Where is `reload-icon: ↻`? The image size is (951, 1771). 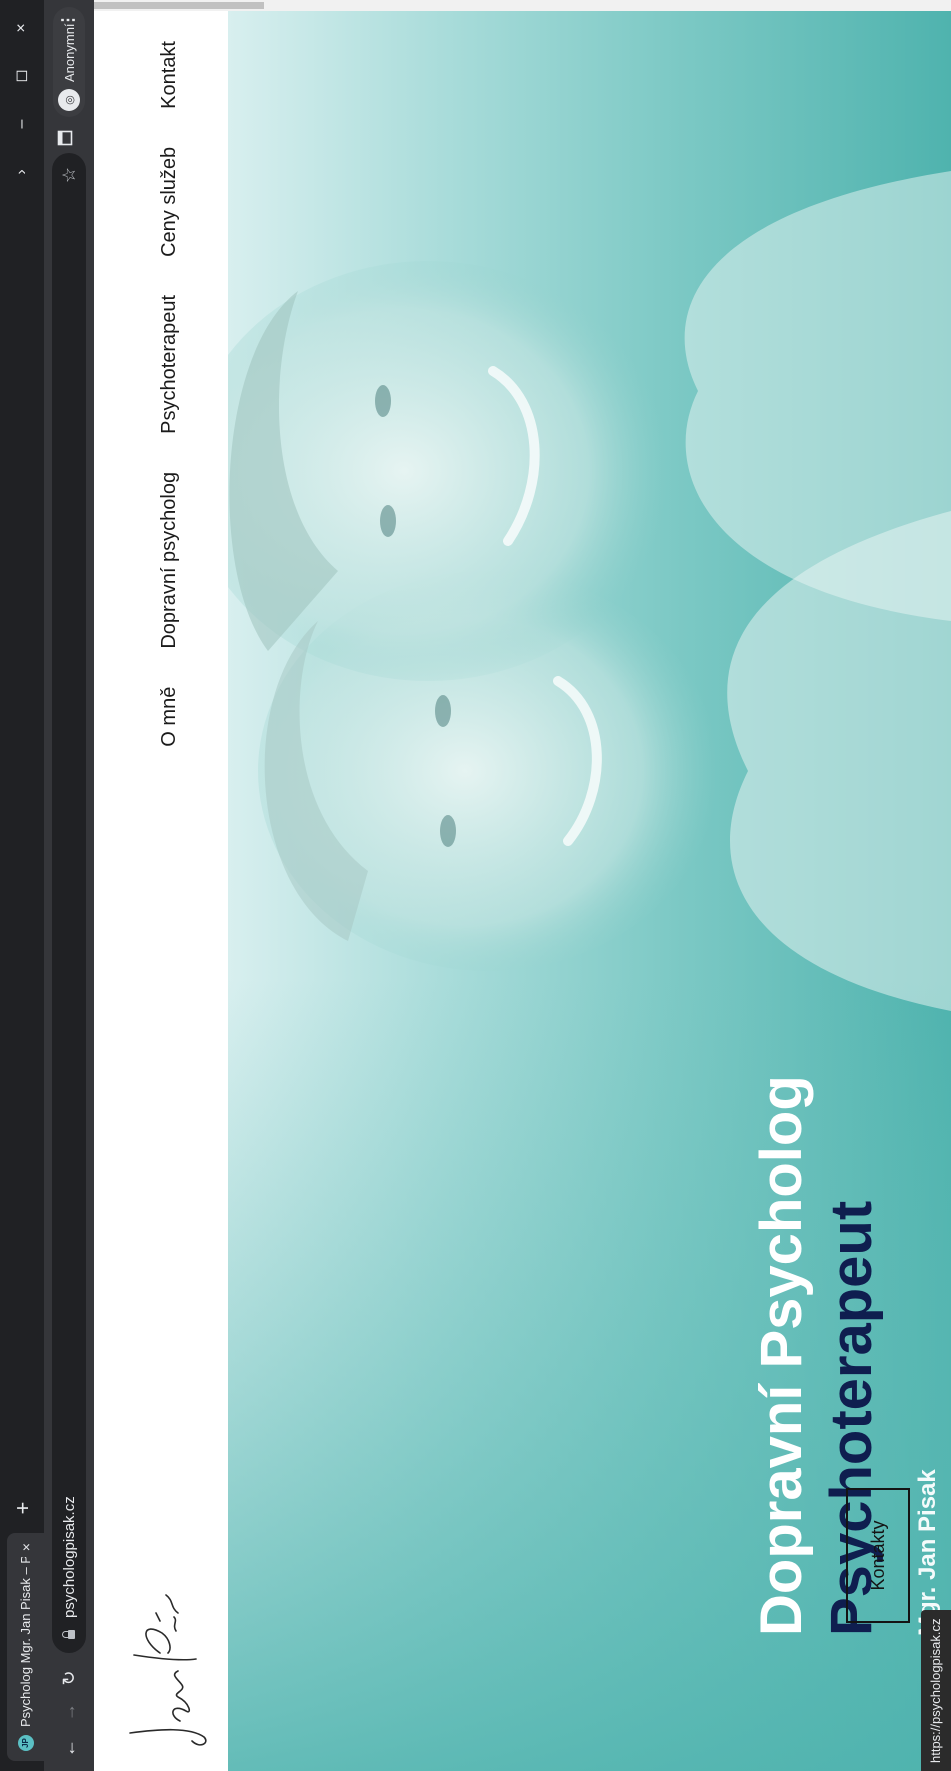
reload-icon: ↻ is located at coordinates (69, 1678).